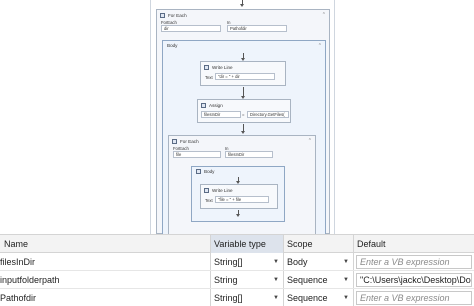 This screenshot has height=306, width=474. I want to click on assign-value-field: Directory.GetFiles(, so click(268, 114).